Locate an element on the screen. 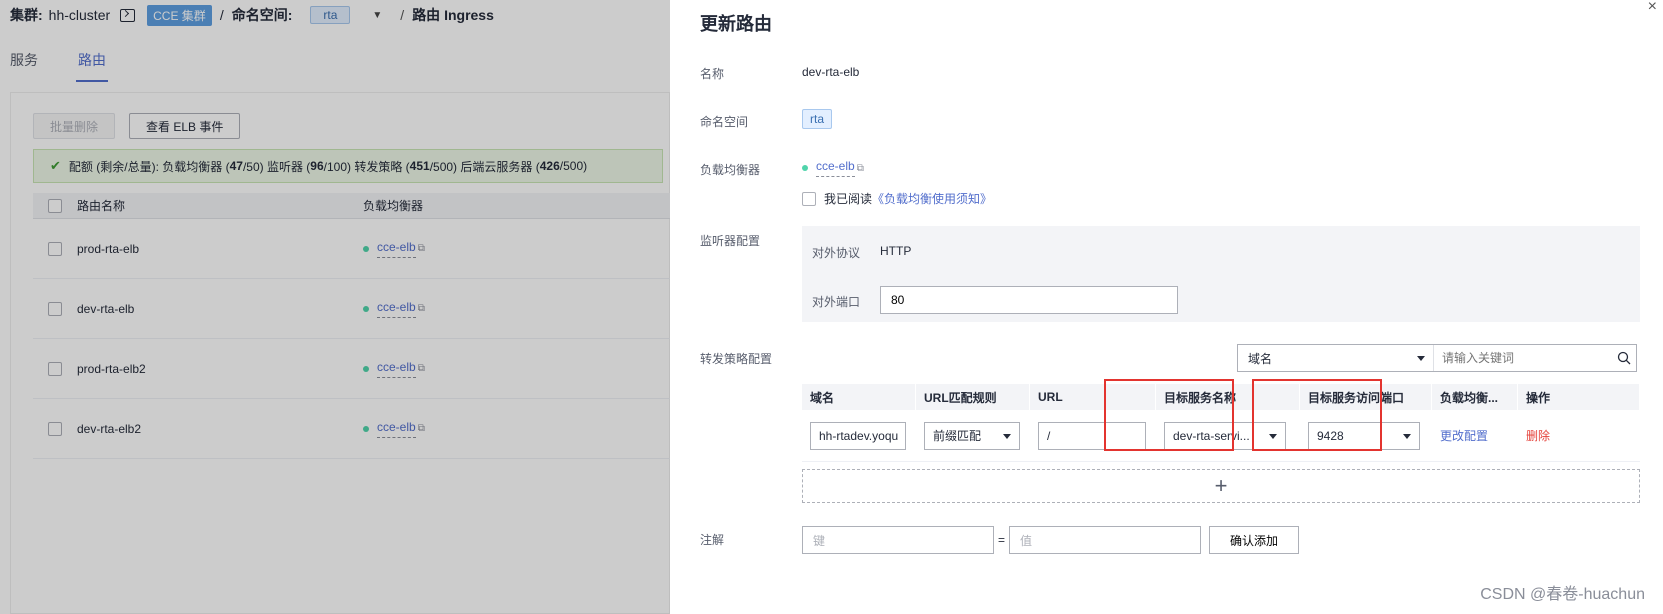 This screenshot has height=614, width=1663. policy-search: 域名 is located at coordinates (1437, 358).